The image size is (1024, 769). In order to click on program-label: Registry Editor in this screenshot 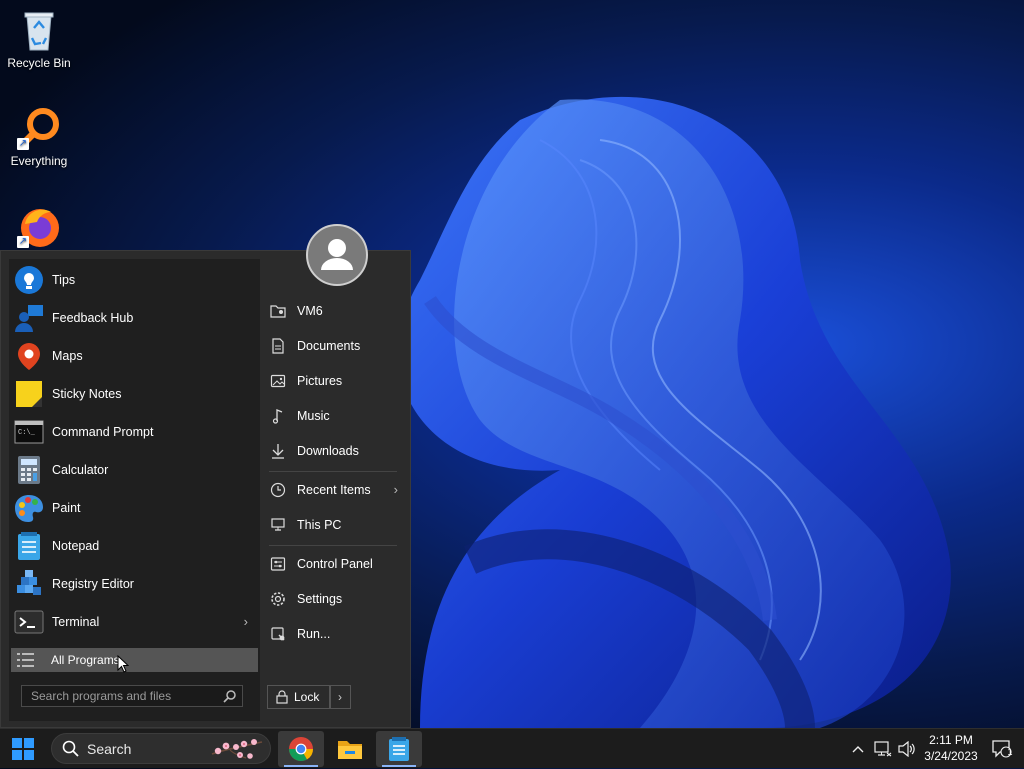, I will do `click(93, 584)`.